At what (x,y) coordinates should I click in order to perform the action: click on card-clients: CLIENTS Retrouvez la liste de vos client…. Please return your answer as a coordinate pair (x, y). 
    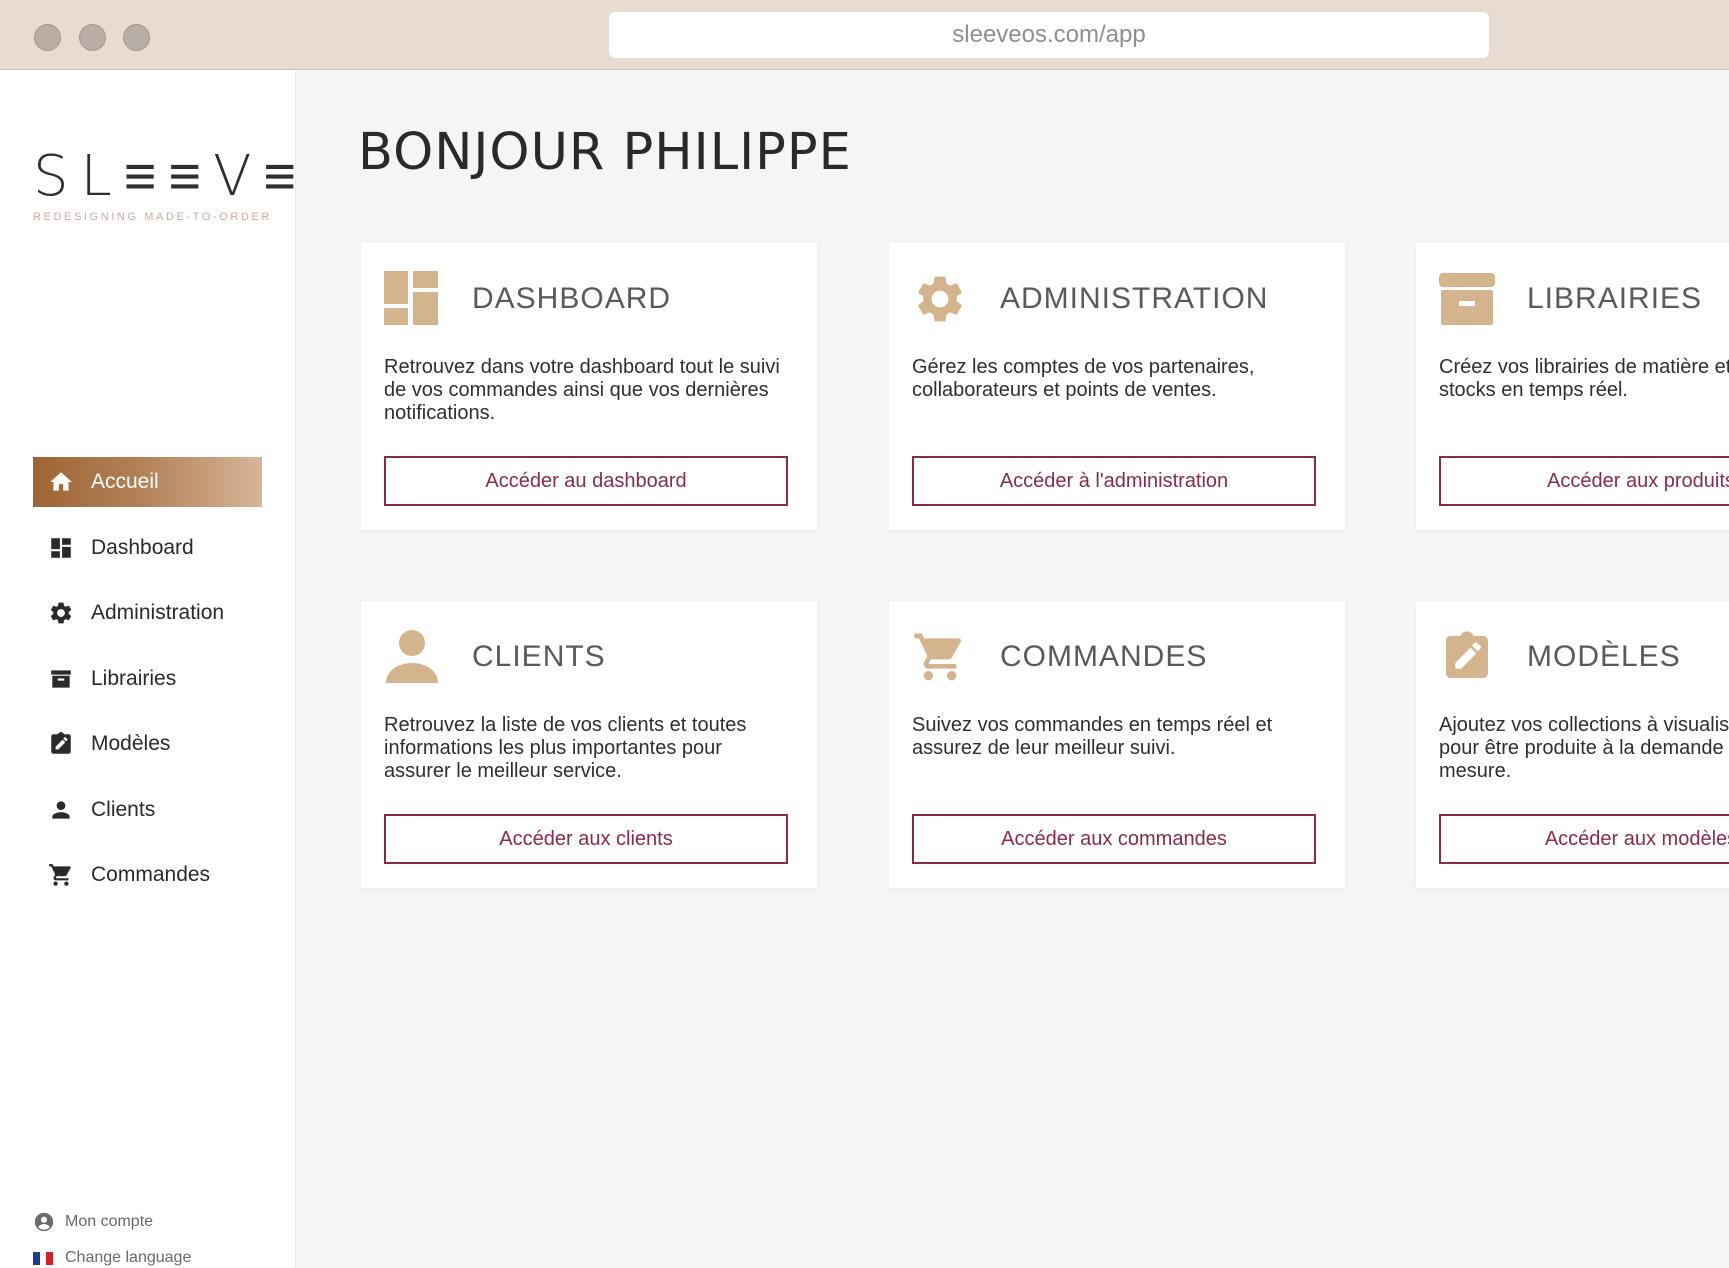
    Looking at the image, I should click on (589, 744).